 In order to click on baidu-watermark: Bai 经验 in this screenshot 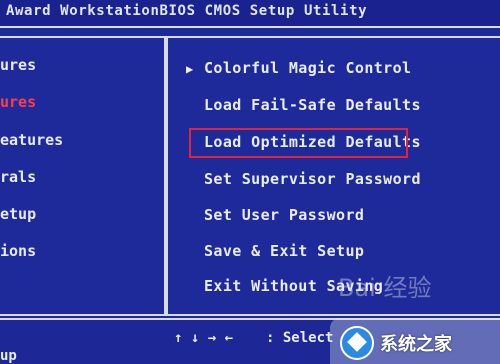, I will do `click(385, 288)`.